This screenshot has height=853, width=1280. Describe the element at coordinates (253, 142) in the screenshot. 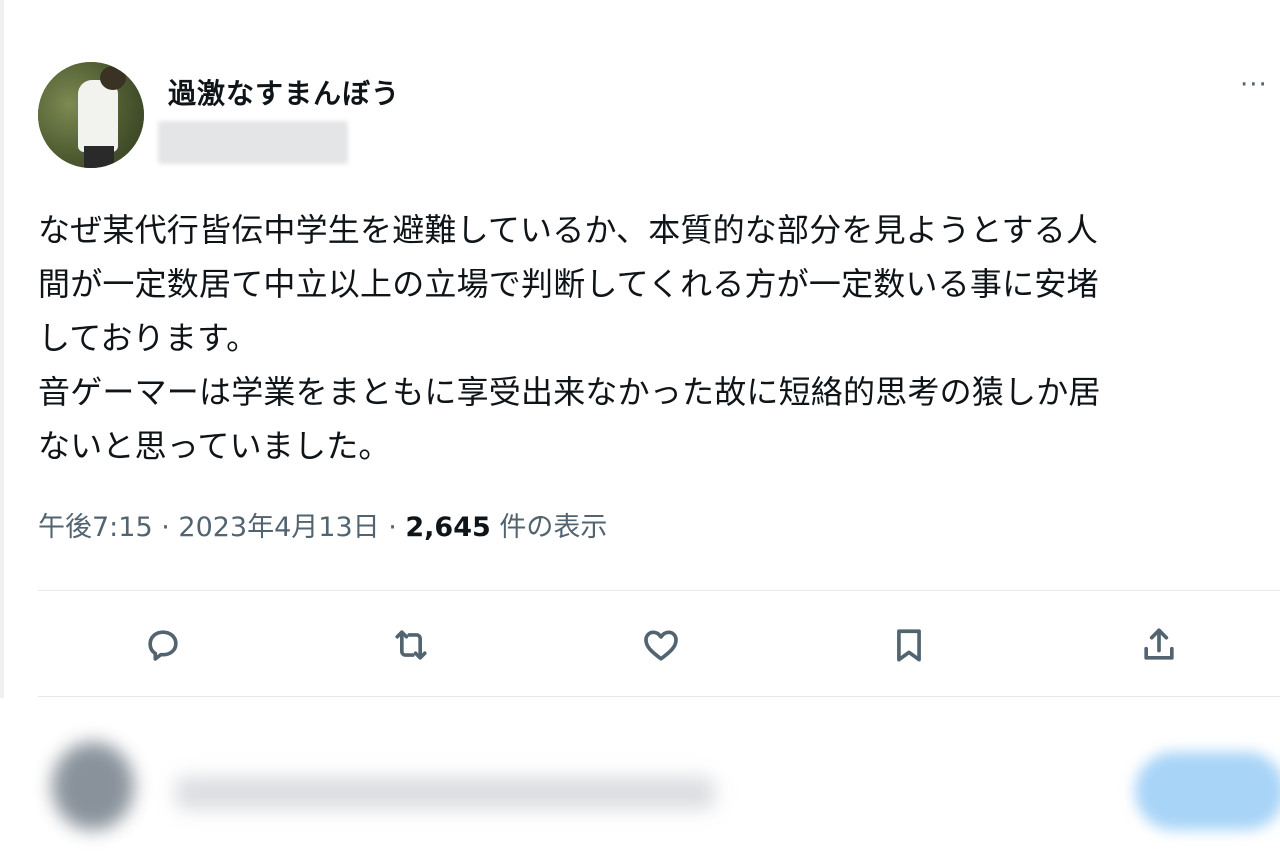

I see `blurred-handle` at that location.